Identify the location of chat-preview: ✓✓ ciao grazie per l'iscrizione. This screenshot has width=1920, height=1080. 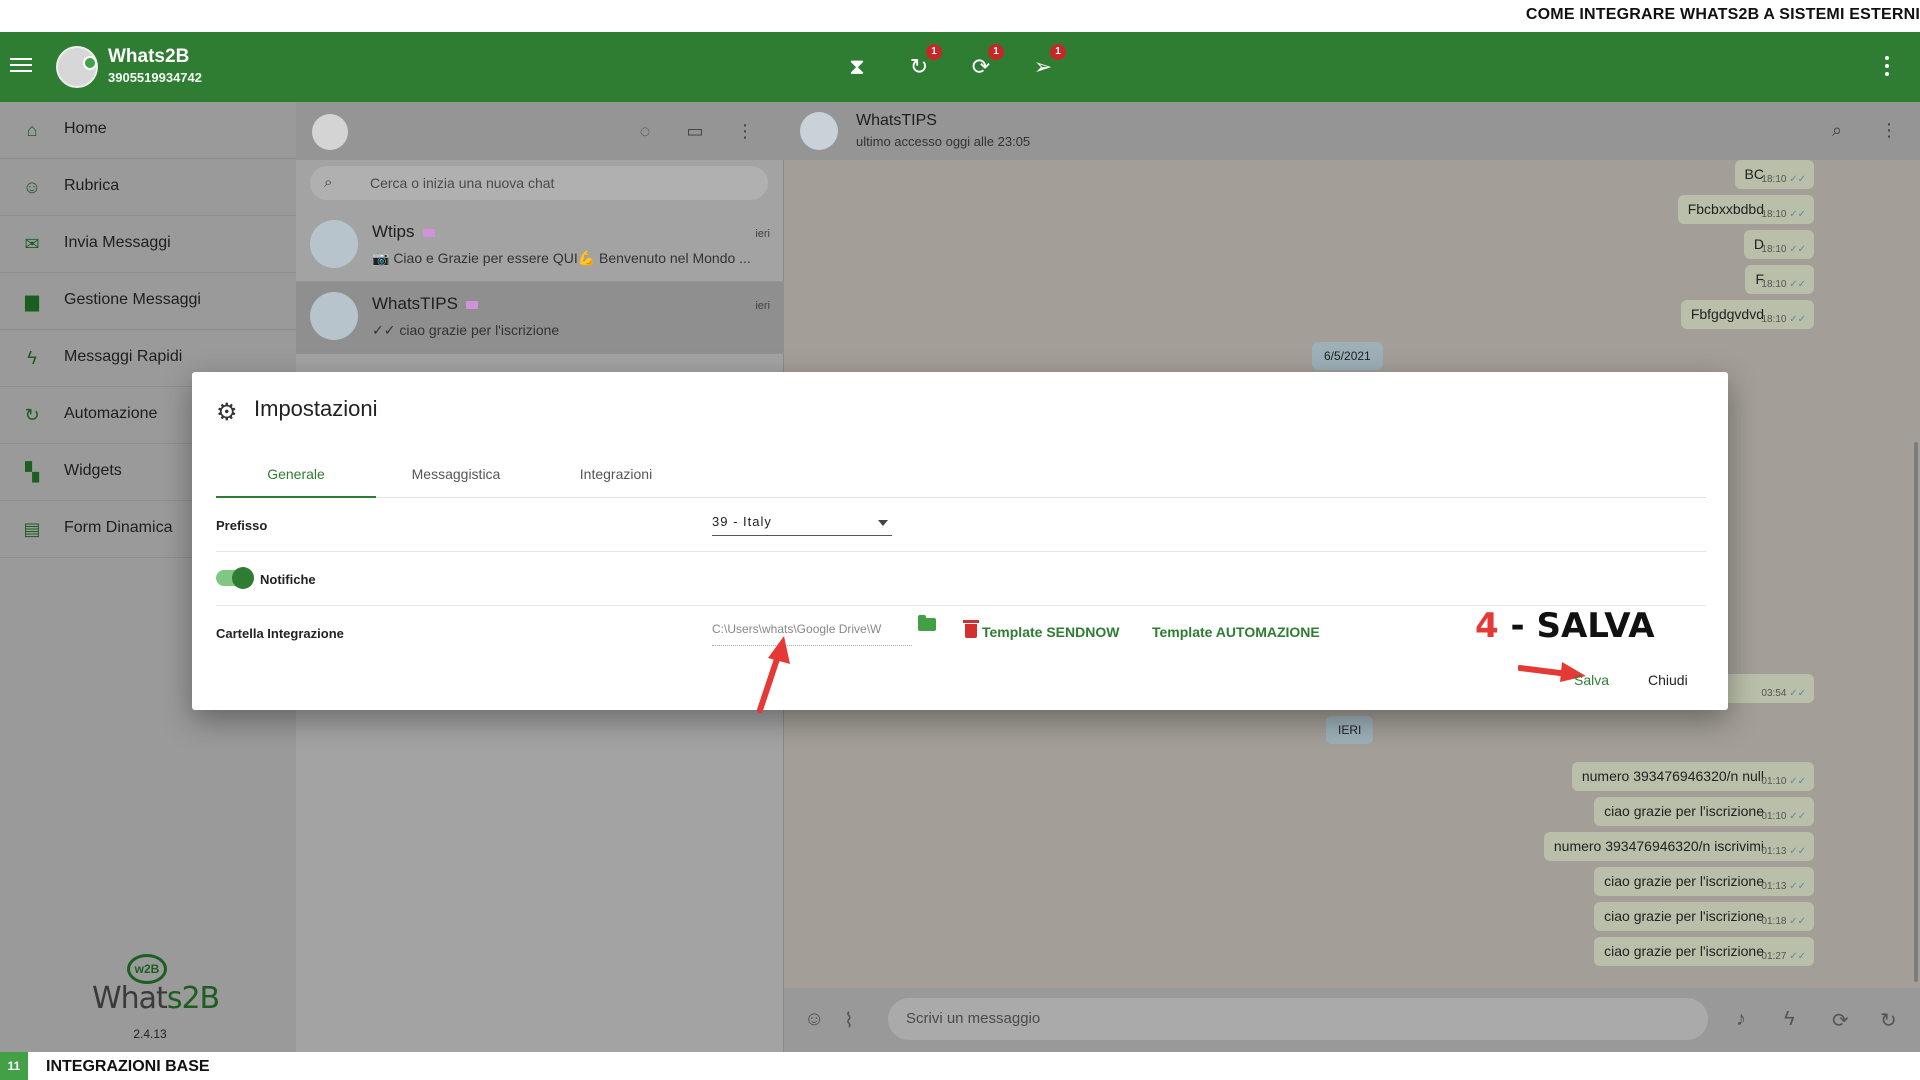
(466, 330).